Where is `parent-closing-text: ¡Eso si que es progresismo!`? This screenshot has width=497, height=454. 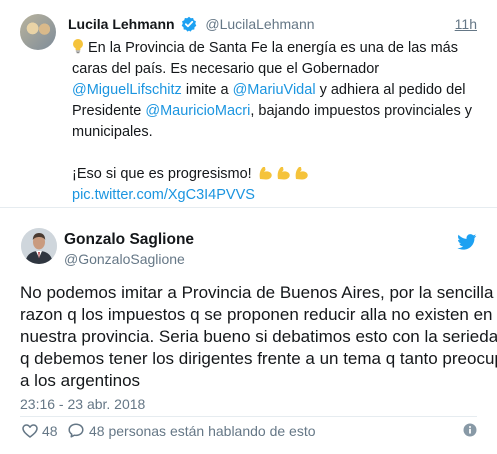 parent-closing-text: ¡Eso si que es progresismo! is located at coordinates (162, 174).